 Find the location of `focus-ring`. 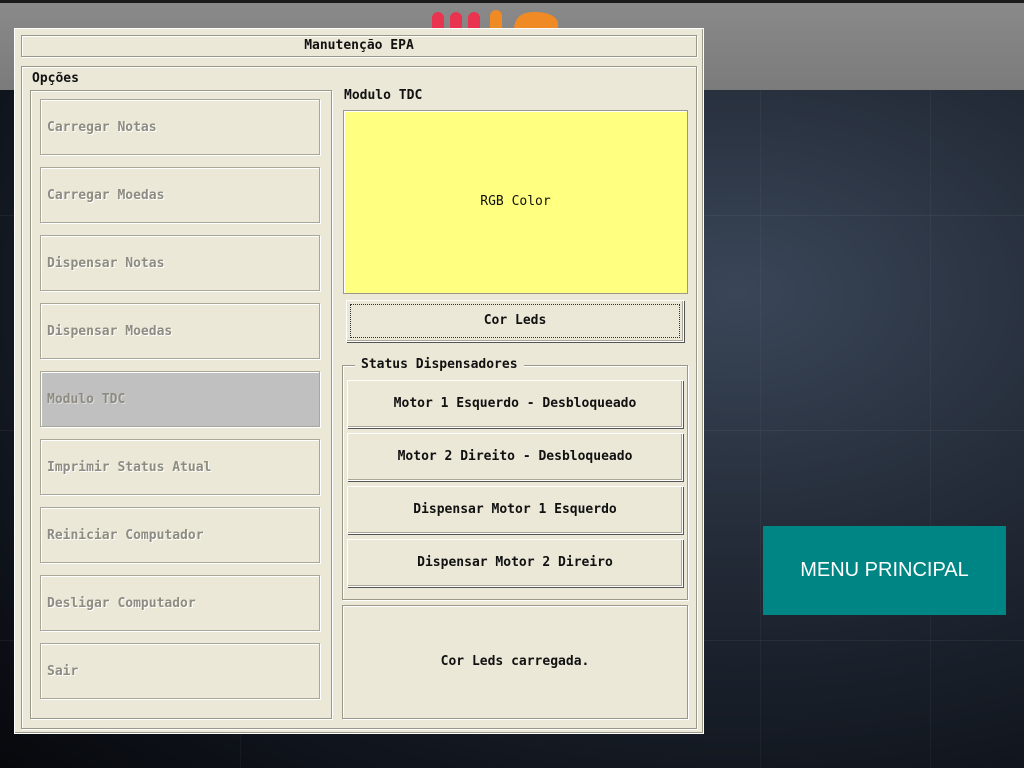

focus-ring is located at coordinates (515, 321).